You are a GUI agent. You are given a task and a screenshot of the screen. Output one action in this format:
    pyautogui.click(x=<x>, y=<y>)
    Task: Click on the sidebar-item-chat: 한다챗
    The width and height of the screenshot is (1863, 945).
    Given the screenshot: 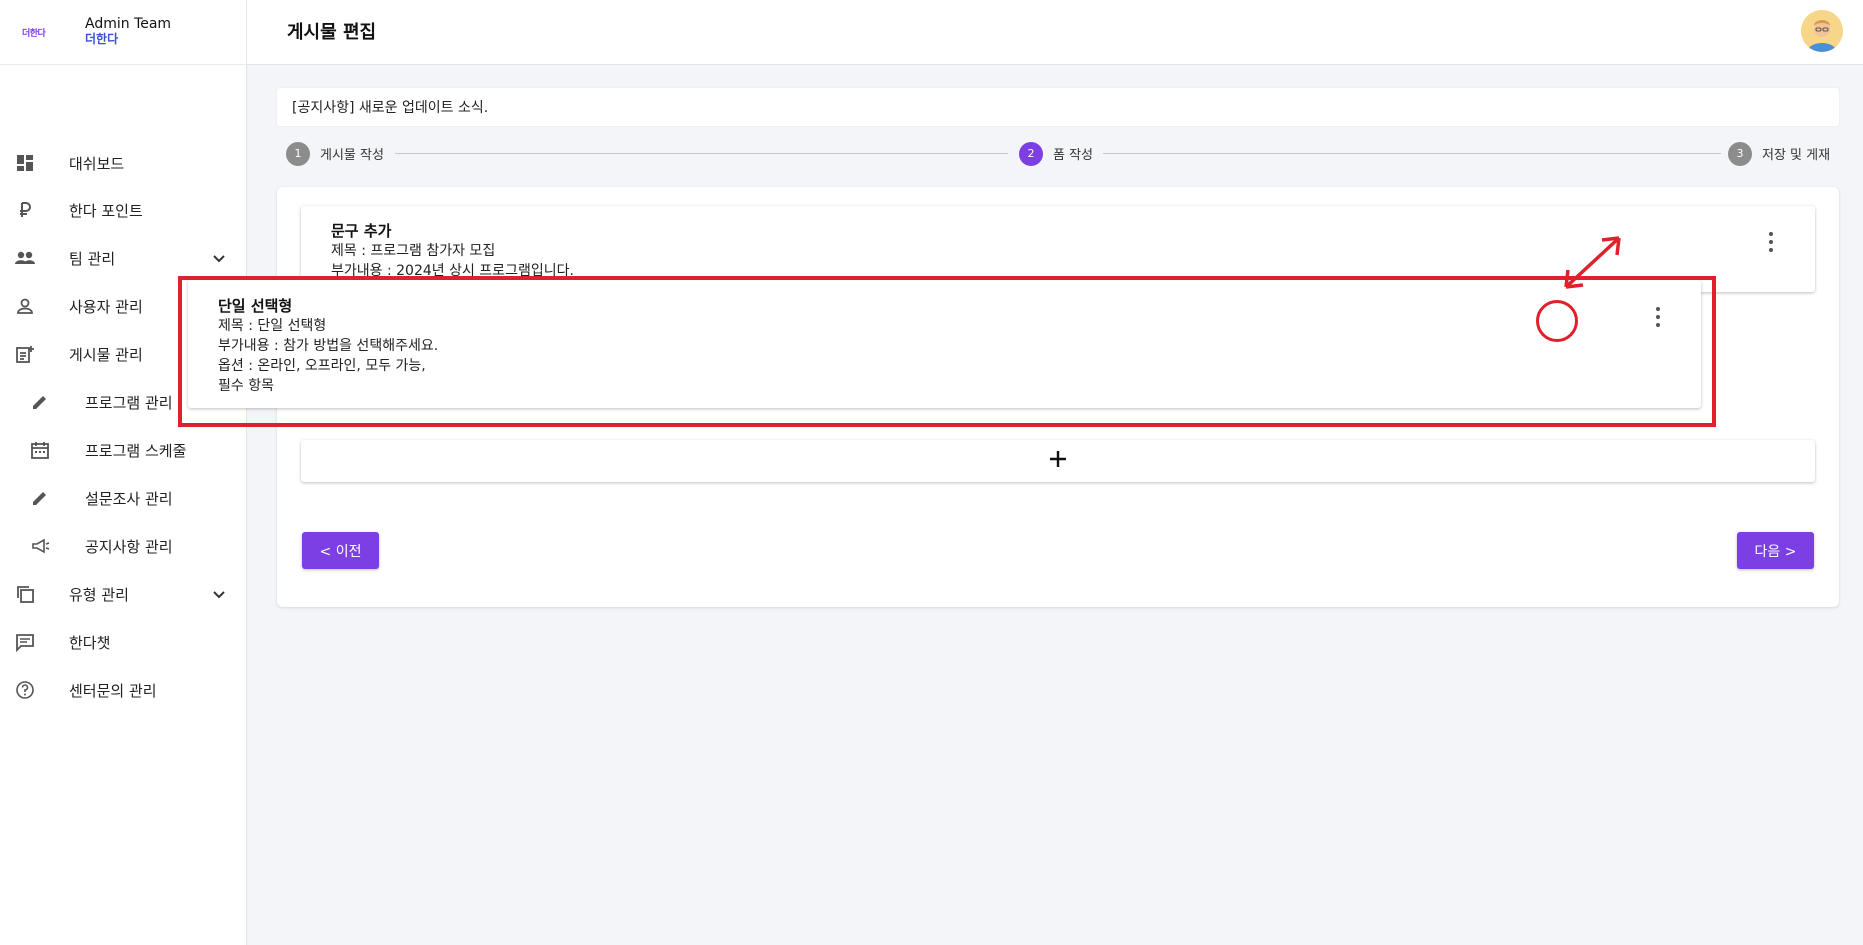 What is the action you would take?
    pyautogui.click(x=123, y=642)
    